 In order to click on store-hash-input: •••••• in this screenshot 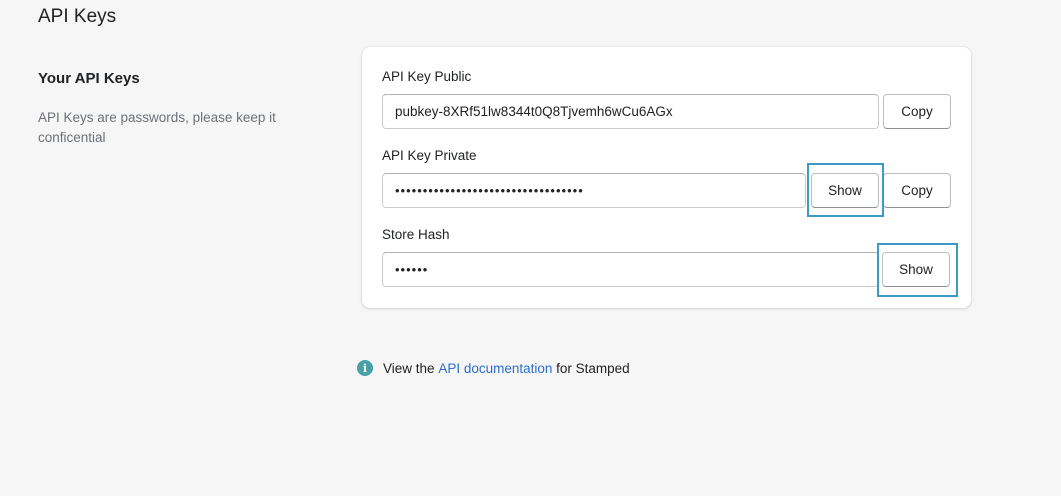, I will do `click(630, 269)`.